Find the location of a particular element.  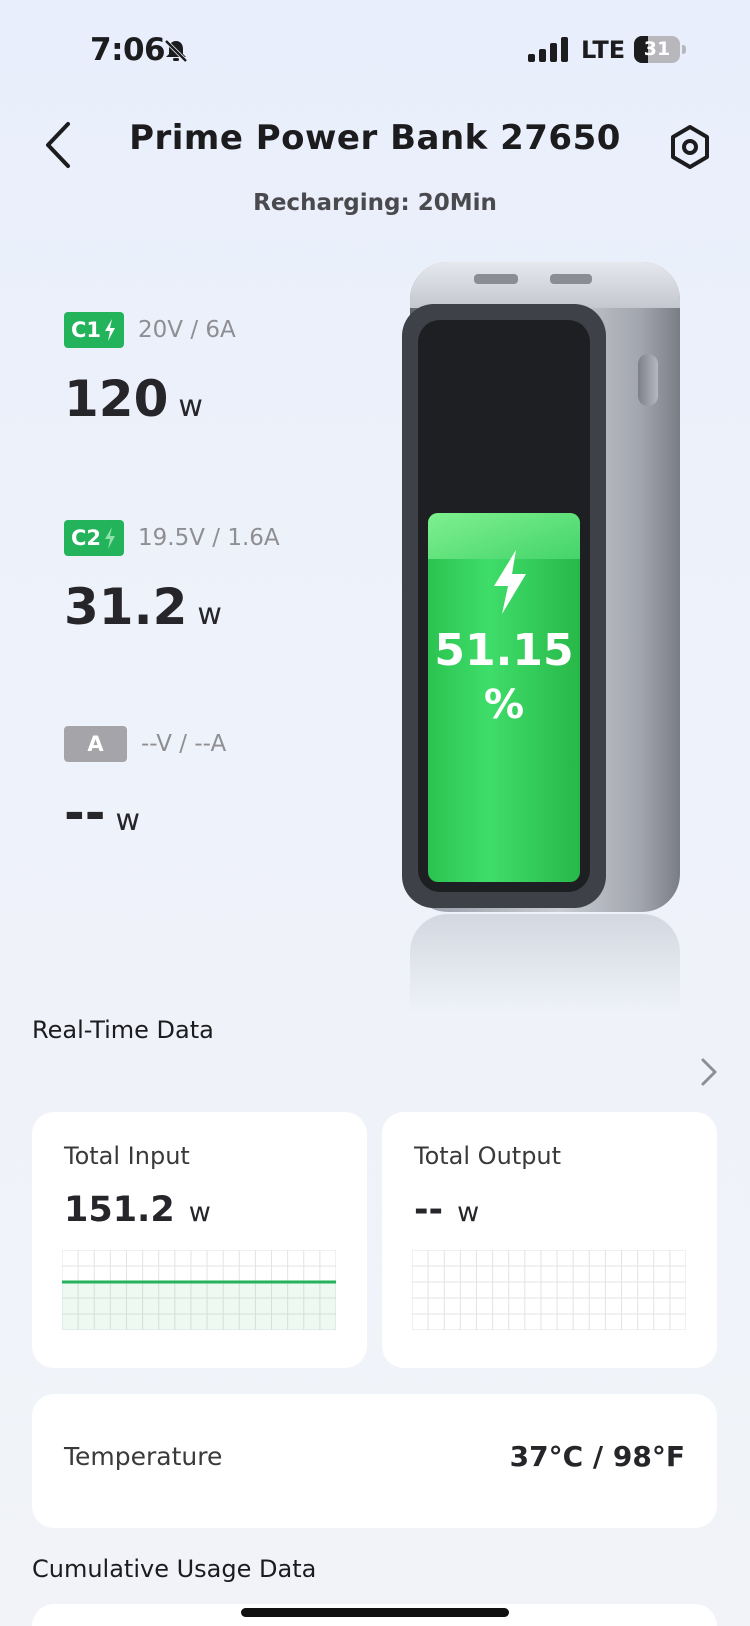

input-area is located at coordinates (199, 1306).